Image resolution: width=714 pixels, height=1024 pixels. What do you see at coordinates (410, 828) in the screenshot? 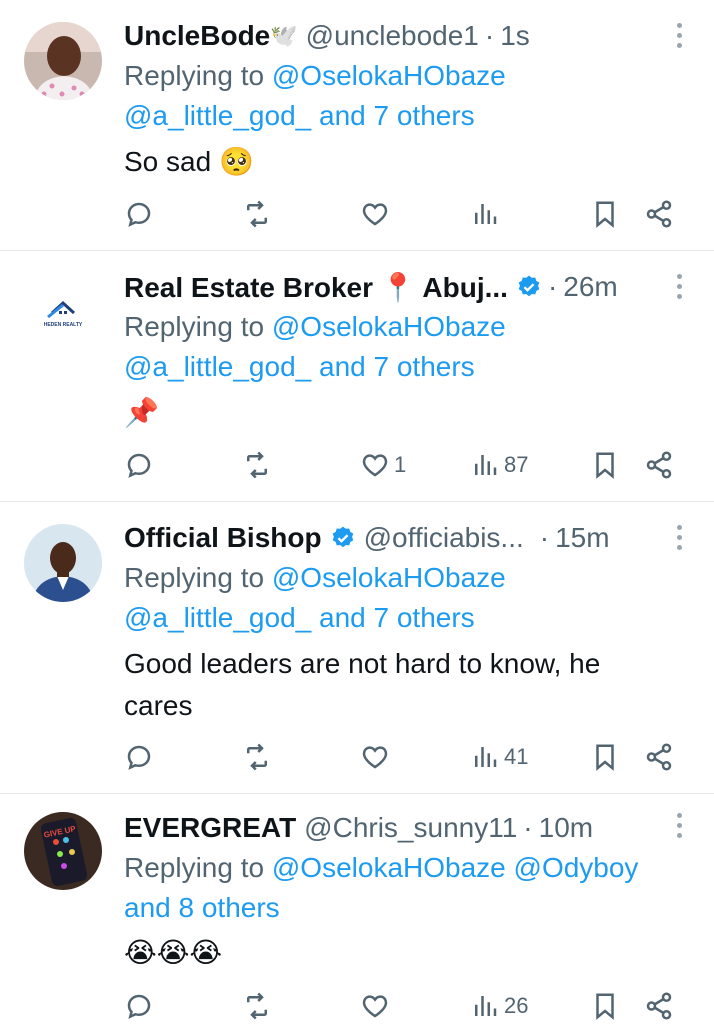
I see `user-handle: @Chris_sunny11` at bounding box center [410, 828].